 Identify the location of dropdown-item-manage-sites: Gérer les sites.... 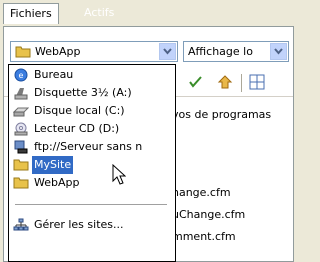
(92, 225).